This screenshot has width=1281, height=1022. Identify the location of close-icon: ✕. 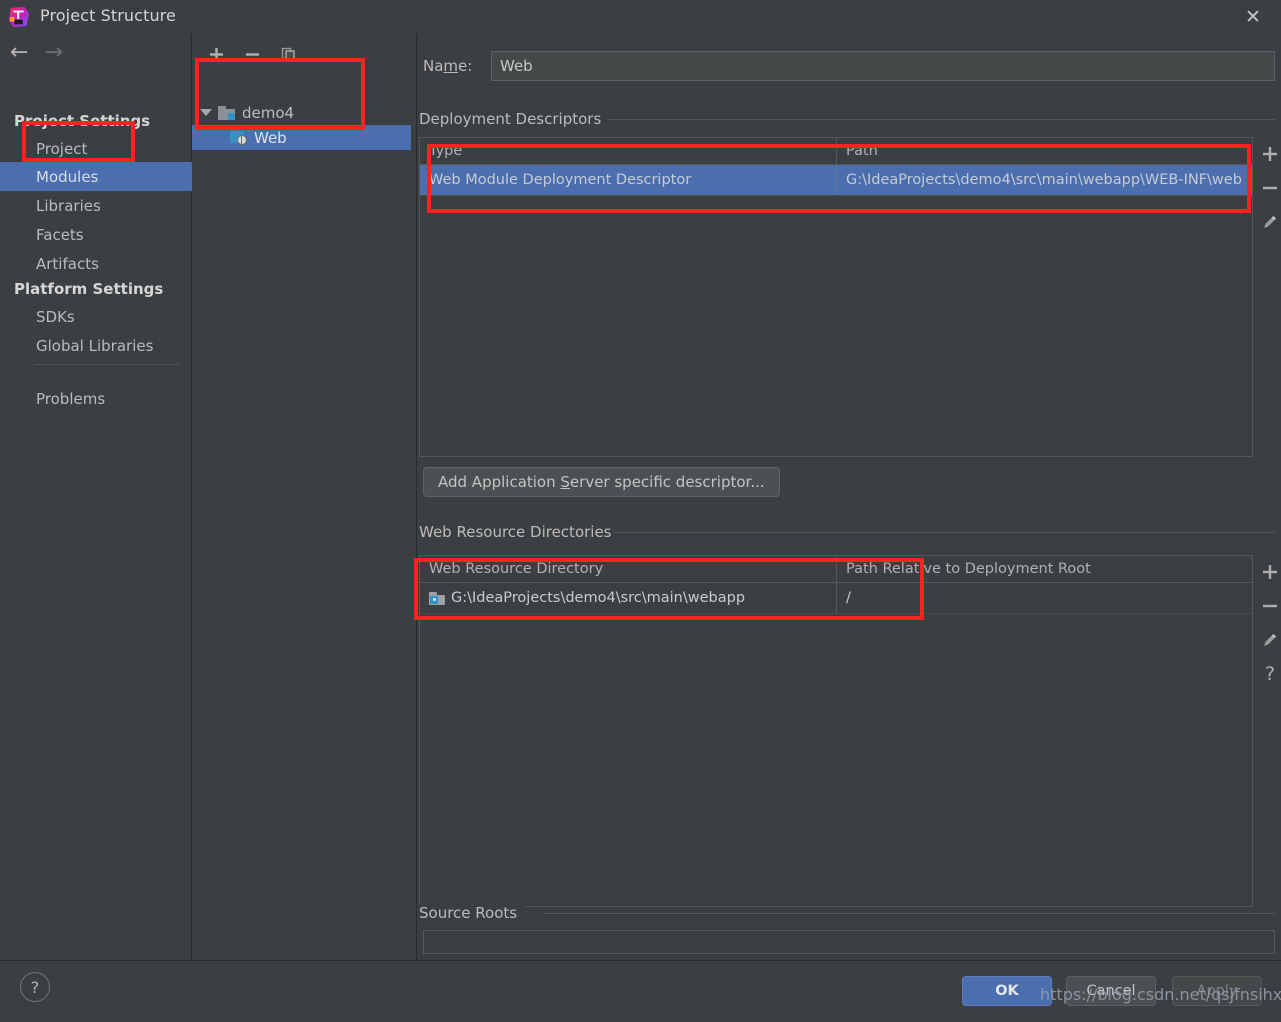
(1253, 17).